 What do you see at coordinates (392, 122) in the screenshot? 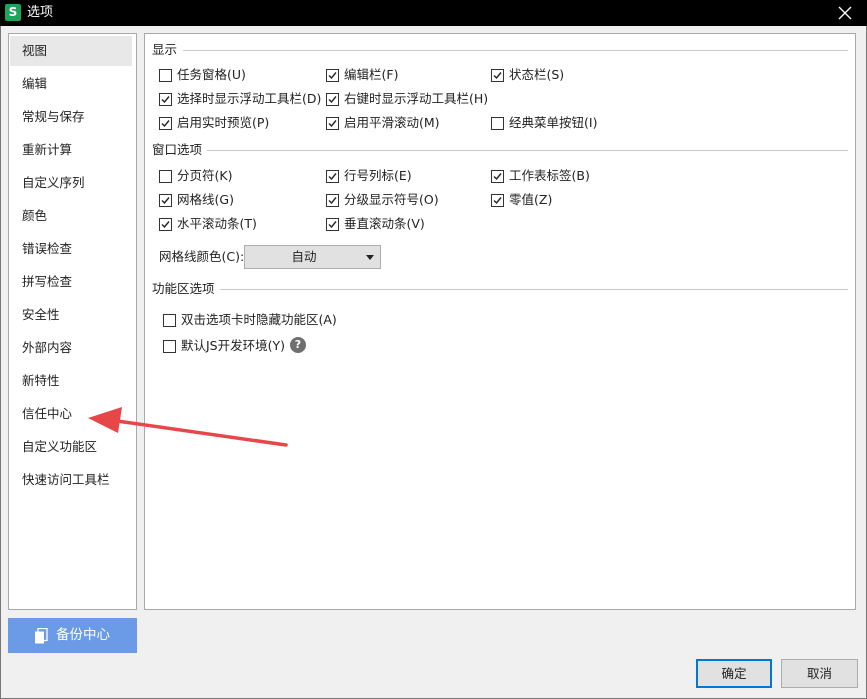
I see `option-label: 启用平滑滚动(M)` at bounding box center [392, 122].